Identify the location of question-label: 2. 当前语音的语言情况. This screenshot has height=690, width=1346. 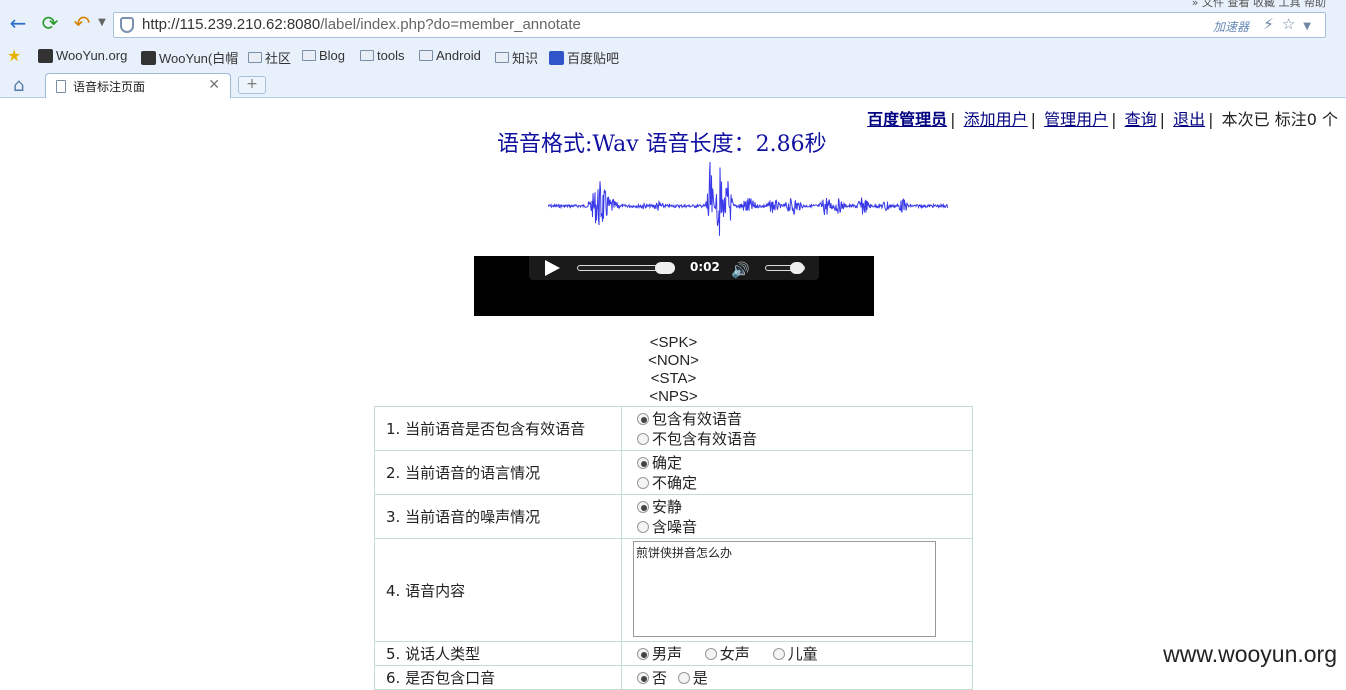
(498, 472).